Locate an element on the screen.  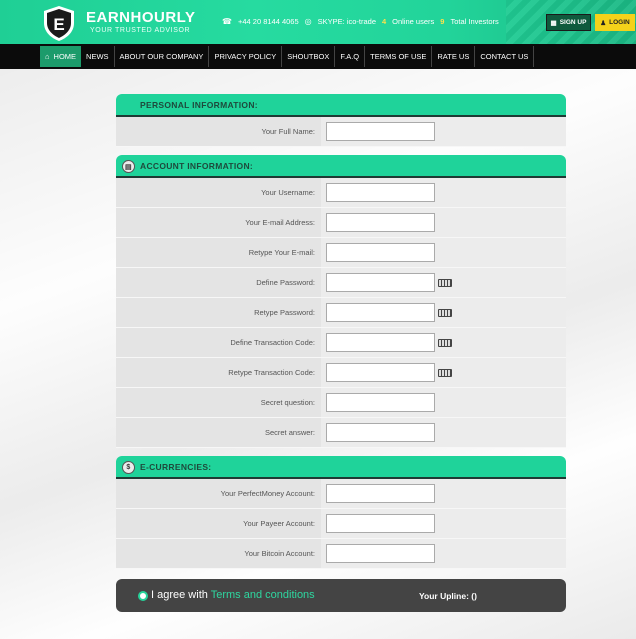
retype-email-input is located at coordinates (380, 252).